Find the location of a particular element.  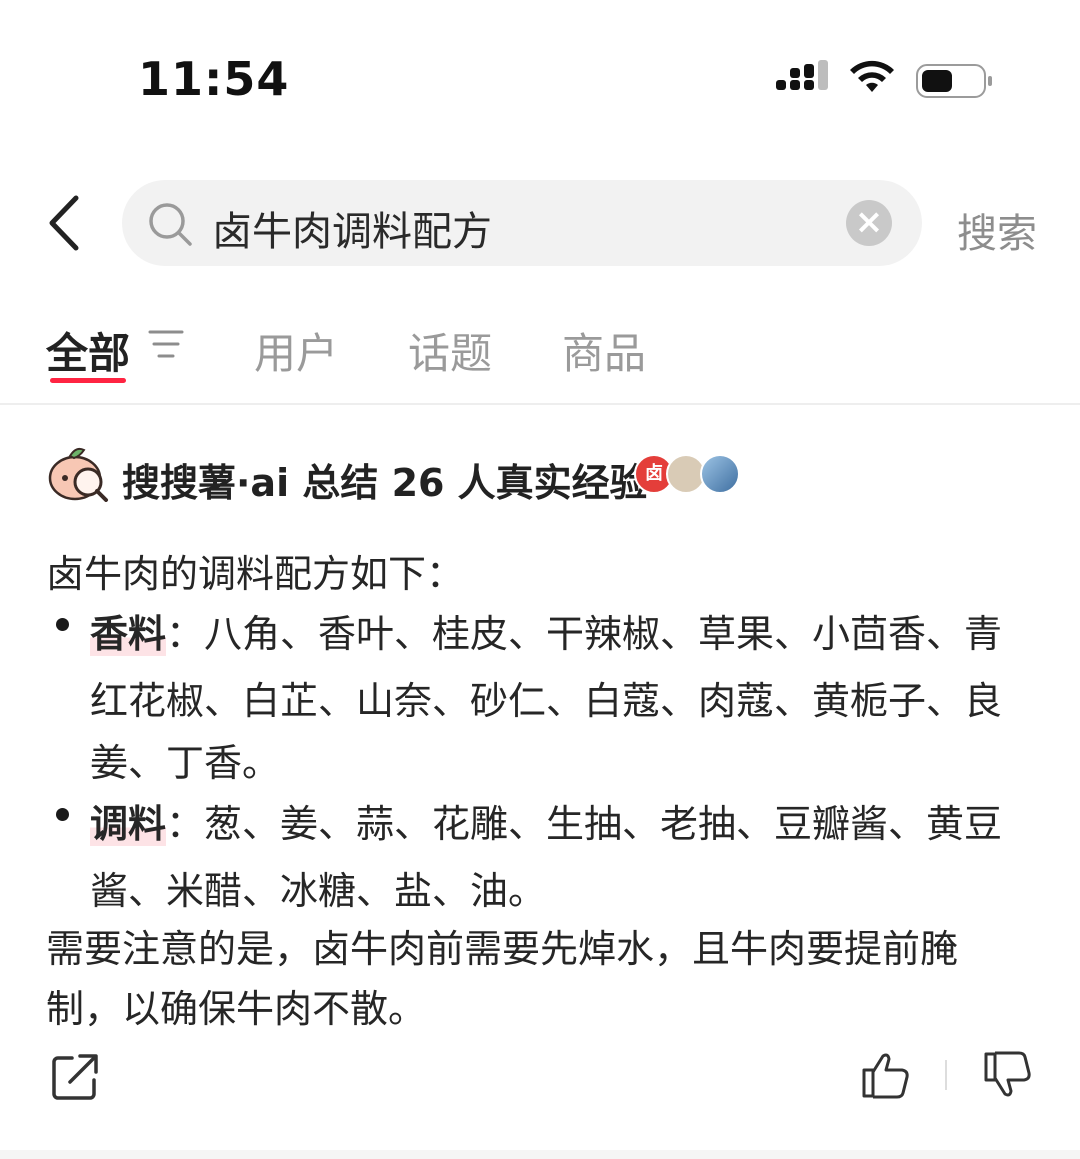

list-item-text: 姜、丁香。 is located at coordinates (185, 763).